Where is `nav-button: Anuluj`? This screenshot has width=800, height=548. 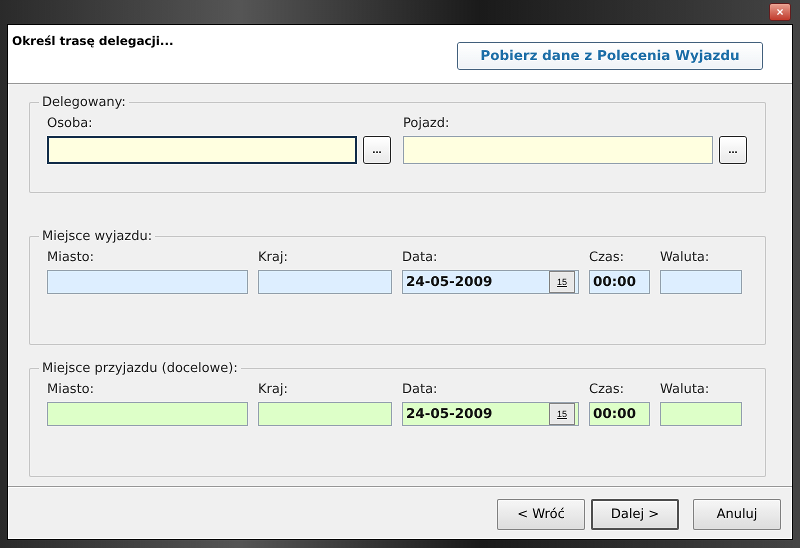 nav-button: Anuluj is located at coordinates (737, 514).